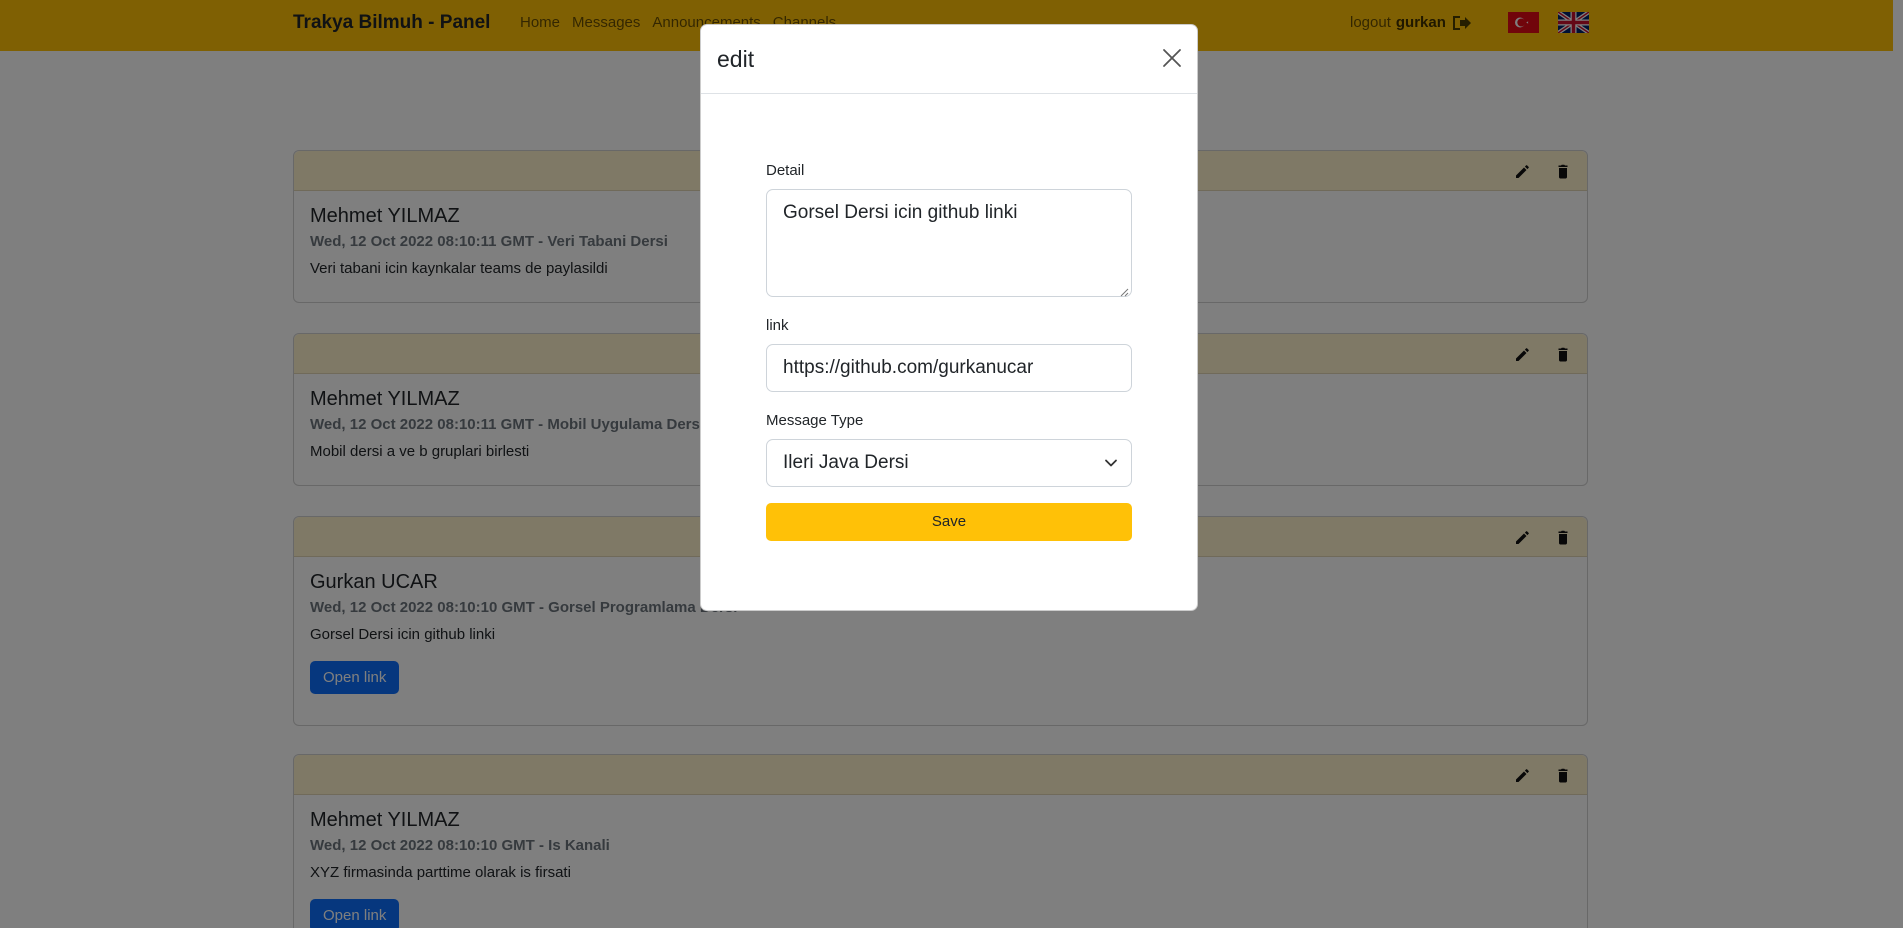 The height and width of the screenshot is (928, 1903). What do you see at coordinates (949, 243) in the screenshot?
I see `detail-textarea: Gorsel Dersi icin github linki` at bounding box center [949, 243].